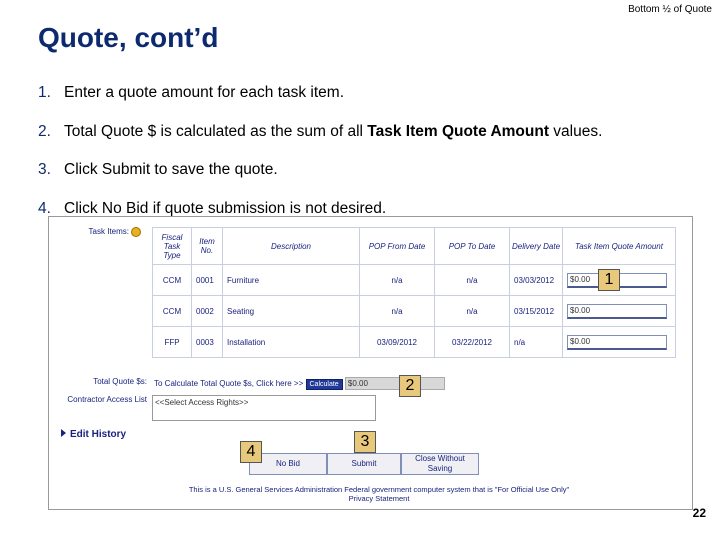 This screenshot has width=720, height=540. What do you see at coordinates (536, 342) in the screenshot?
I see `cell-delivery: n/a` at bounding box center [536, 342].